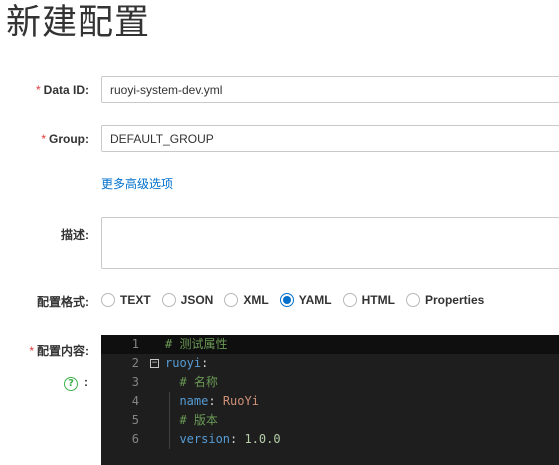 Image resolution: width=559 pixels, height=465 pixels. I want to click on group-label-text: Group:, so click(69, 139).